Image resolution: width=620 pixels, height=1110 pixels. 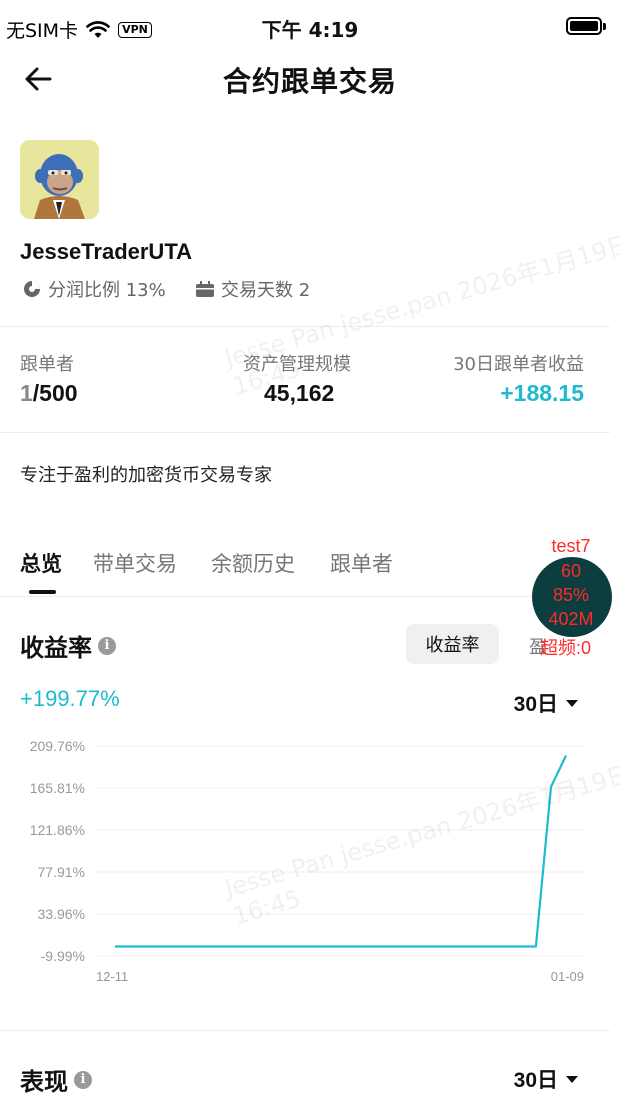 What do you see at coordinates (571, 595) in the screenshot?
I see `monitor-cpu: 85%` at bounding box center [571, 595].